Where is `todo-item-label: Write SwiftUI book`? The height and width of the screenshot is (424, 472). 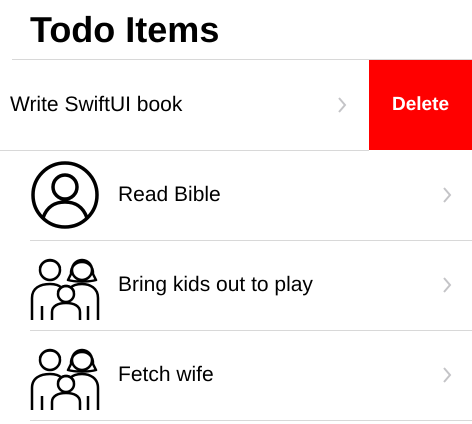 todo-item-label: Write SwiftUI book is located at coordinates (168, 104).